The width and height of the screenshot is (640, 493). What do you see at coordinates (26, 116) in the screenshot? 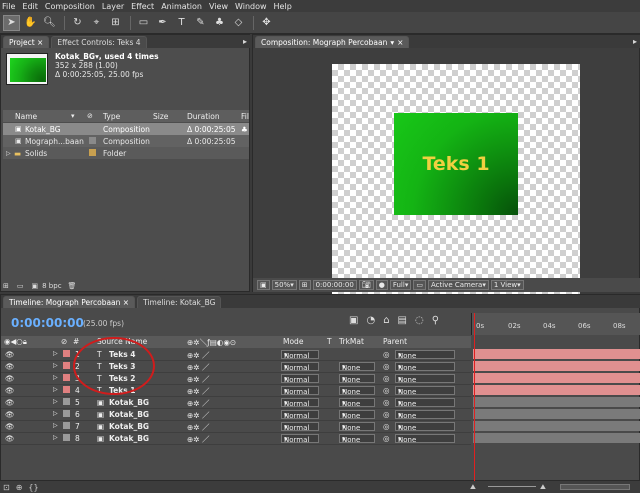
I see `col-name: Name` at bounding box center [26, 116].